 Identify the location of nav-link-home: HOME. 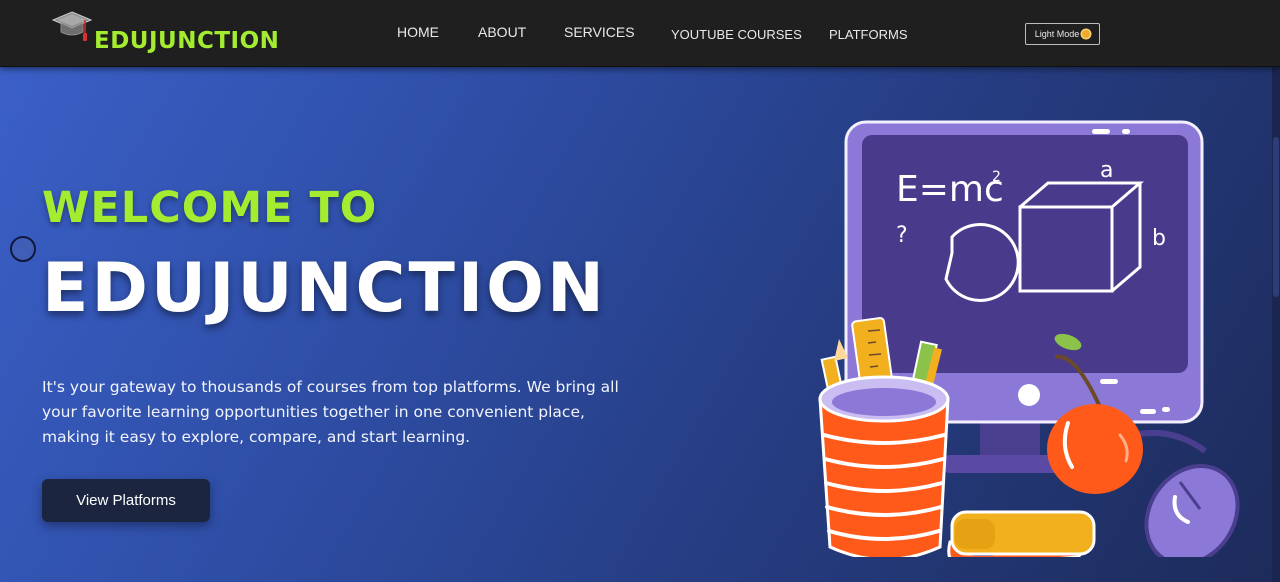
(418, 32).